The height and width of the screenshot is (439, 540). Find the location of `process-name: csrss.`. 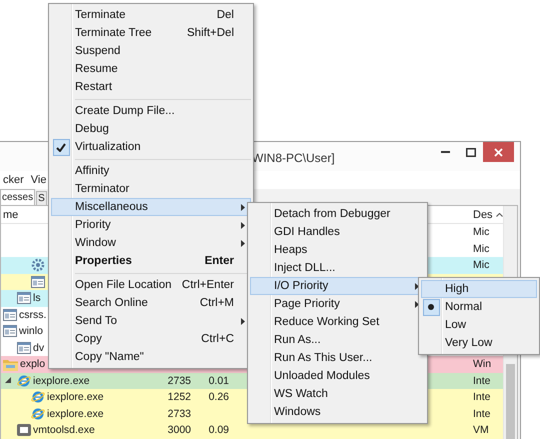

process-name: csrss. is located at coordinates (32, 314).